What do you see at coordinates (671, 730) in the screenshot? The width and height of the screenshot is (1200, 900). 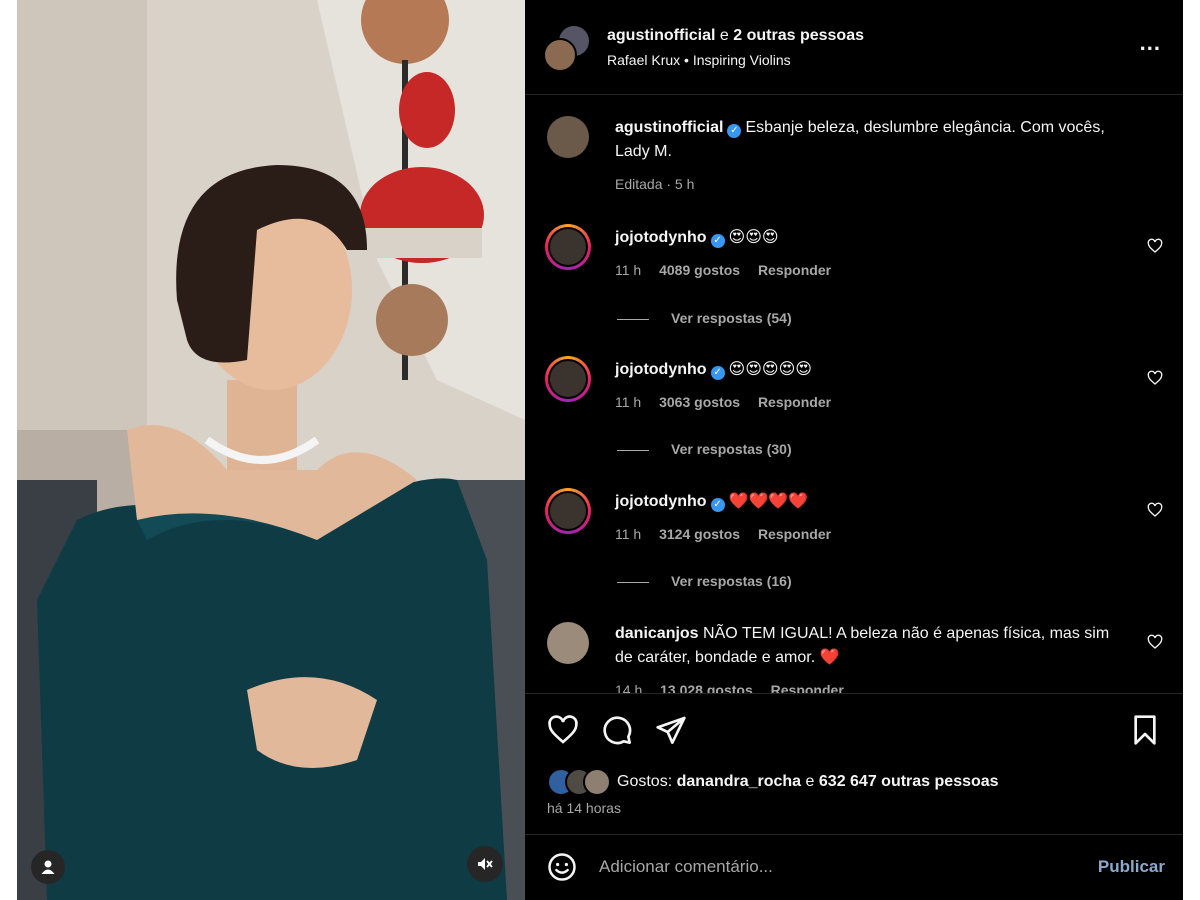 I see `share-icon` at bounding box center [671, 730].